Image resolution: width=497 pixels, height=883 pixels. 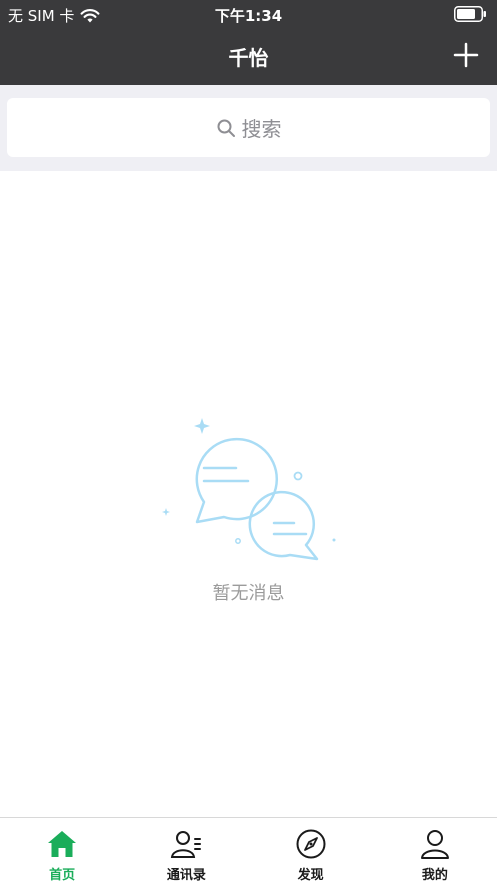 I want to click on tab-home-label: 首页, so click(x=62, y=875).